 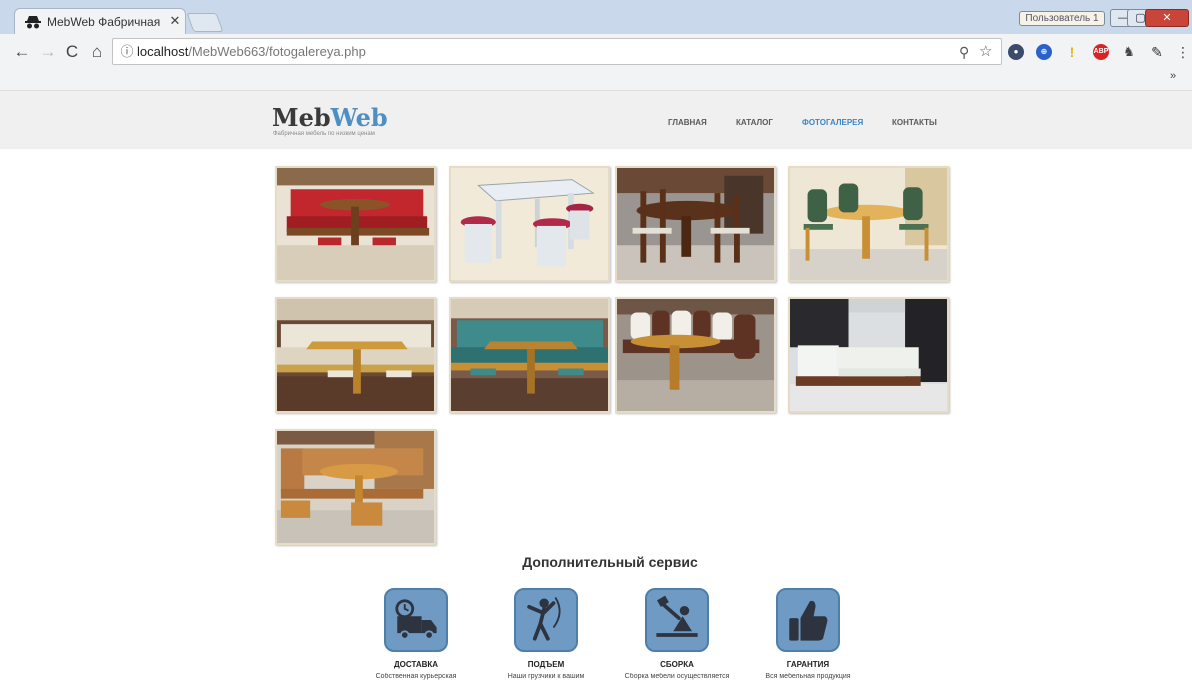 What do you see at coordinates (914, 123) in the screenshot?
I see `nav-contacts: КОНТАКТЫ` at bounding box center [914, 123].